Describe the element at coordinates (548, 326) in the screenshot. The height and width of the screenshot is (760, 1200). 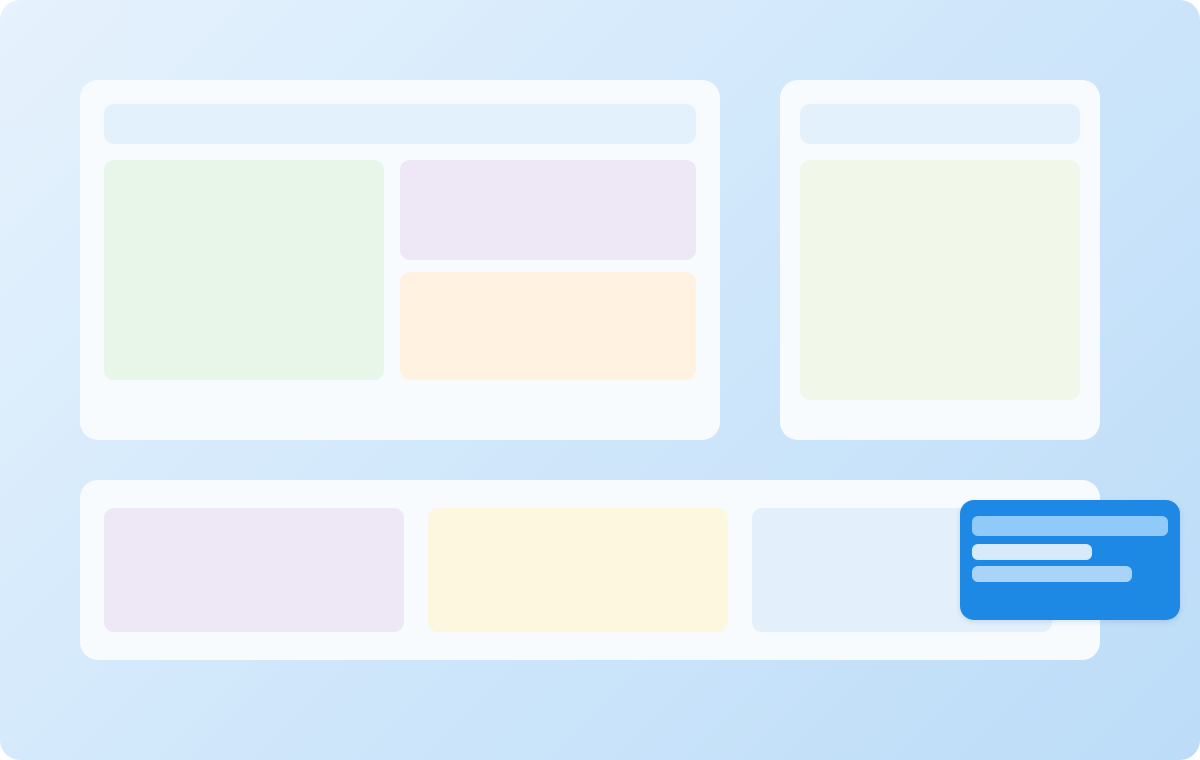
I see `main-panel-orange-block` at that location.